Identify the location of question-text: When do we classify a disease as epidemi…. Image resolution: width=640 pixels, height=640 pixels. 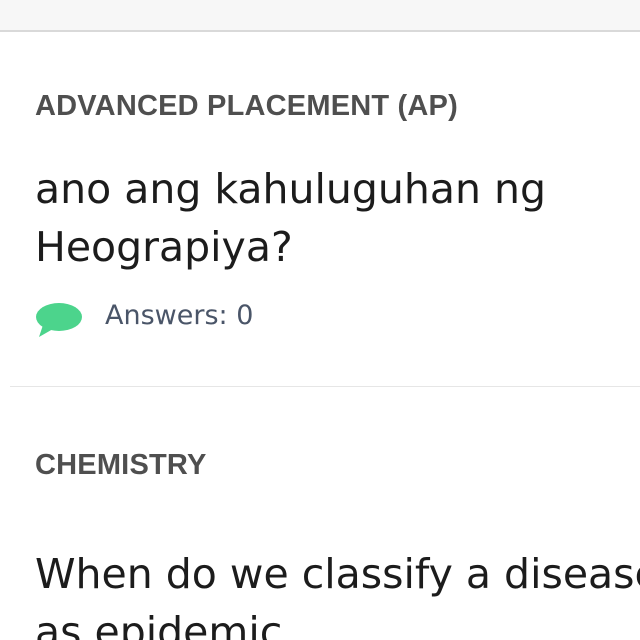
(337, 592).